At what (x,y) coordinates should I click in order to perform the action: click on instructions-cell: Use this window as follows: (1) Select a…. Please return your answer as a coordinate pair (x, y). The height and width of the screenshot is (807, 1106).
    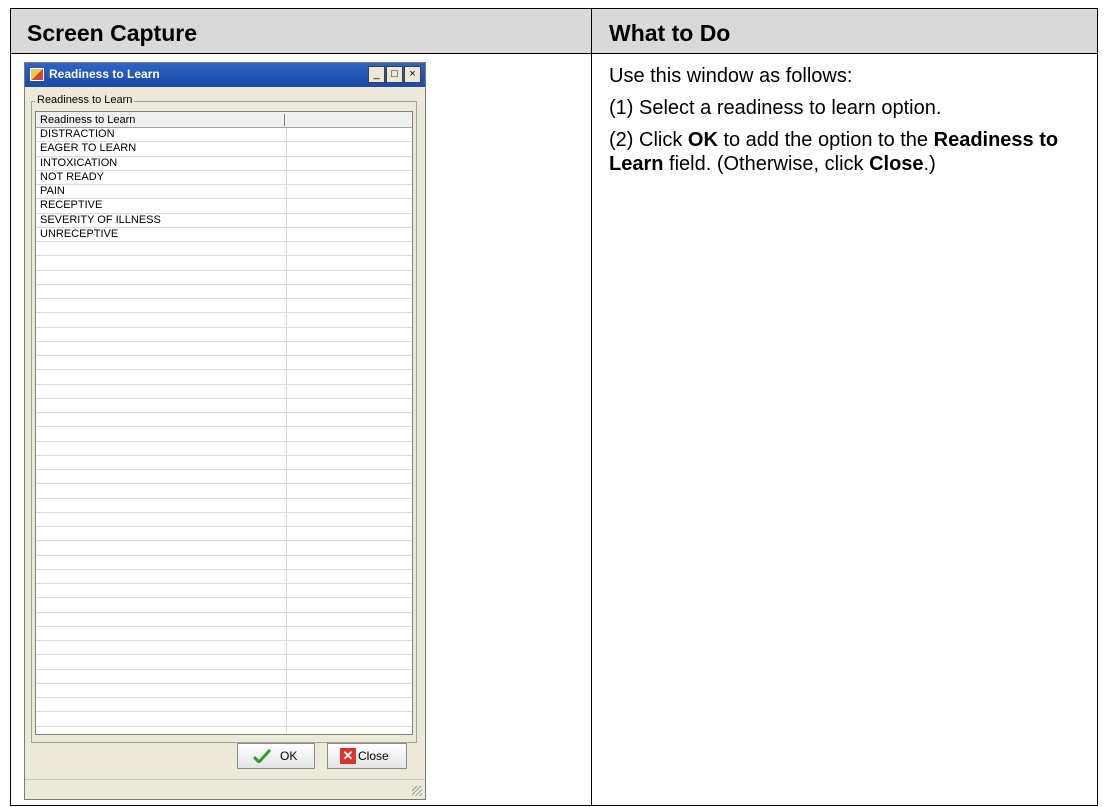
    Looking at the image, I should click on (849, 124).